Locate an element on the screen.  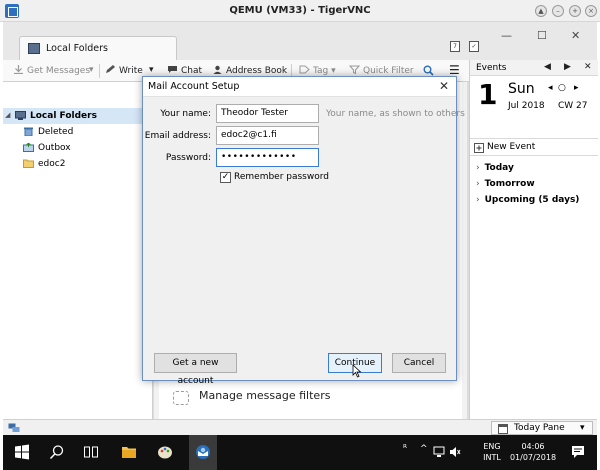
events-prev-icon: ◀ is located at coordinates (547, 67).